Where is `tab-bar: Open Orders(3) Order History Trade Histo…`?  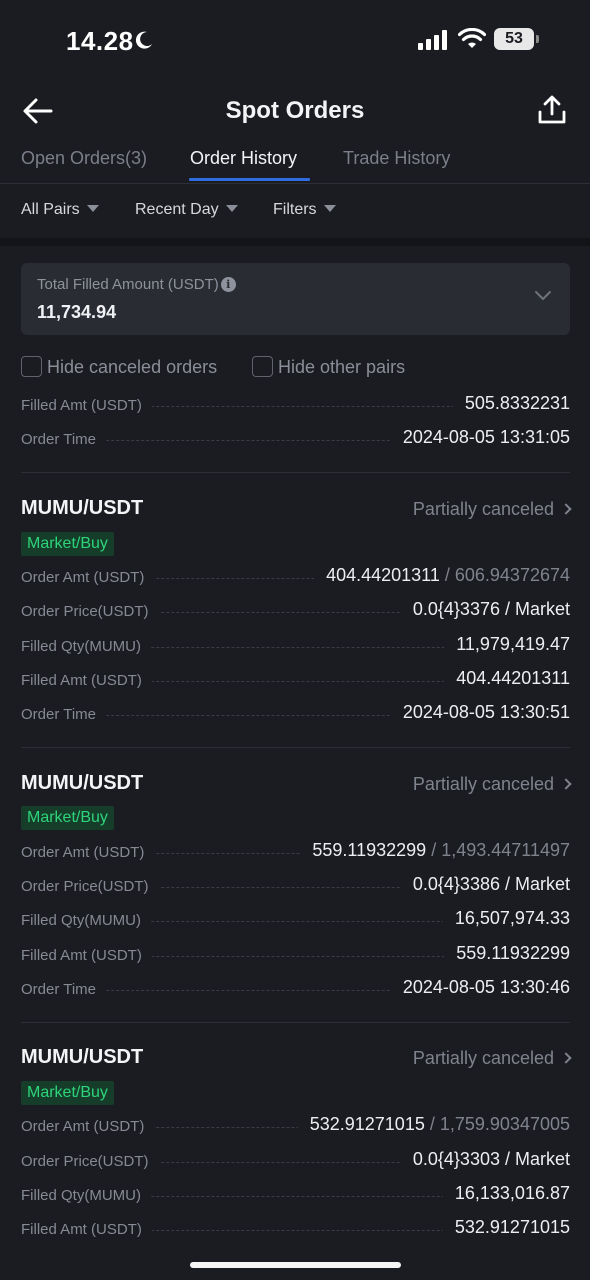 tab-bar: Open Orders(3) Order History Trade Histo… is located at coordinates (295, 163).